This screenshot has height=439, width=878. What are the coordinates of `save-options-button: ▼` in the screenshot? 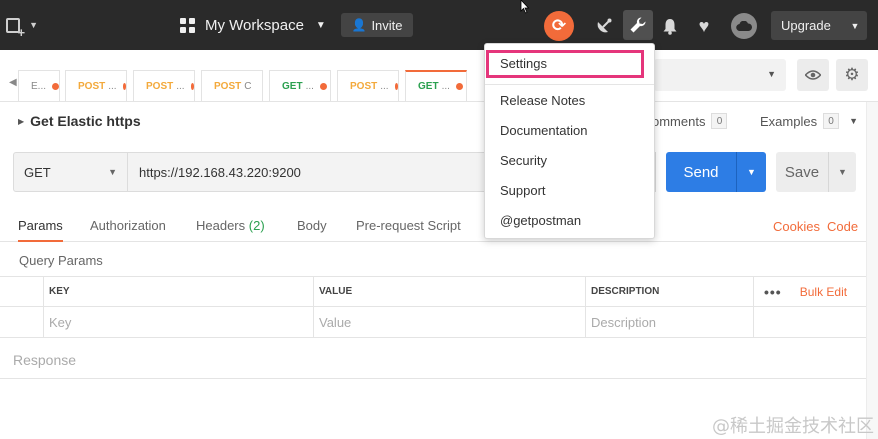 It's located at (842, 172).